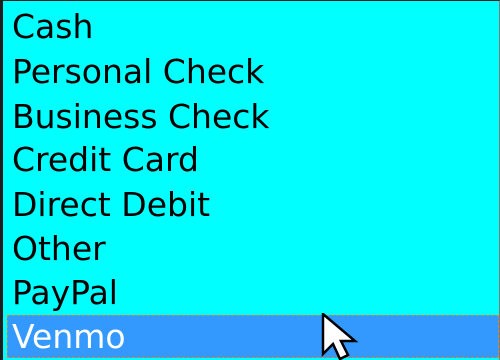  Describe the element at coordinates (252, 26) in the screenshot. I see `list-item-cash: Cash` at that location.